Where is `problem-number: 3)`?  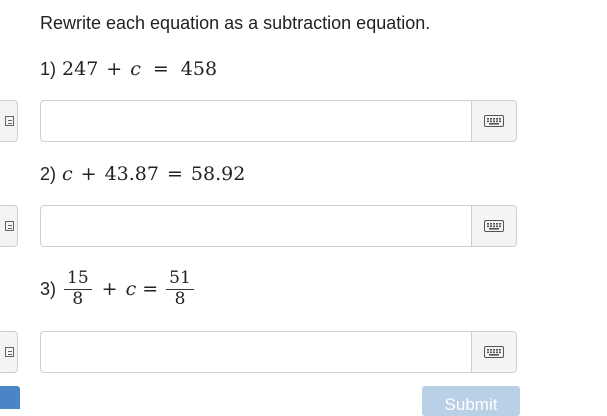
problem-number: 3) is located at coordinates (48, 288).